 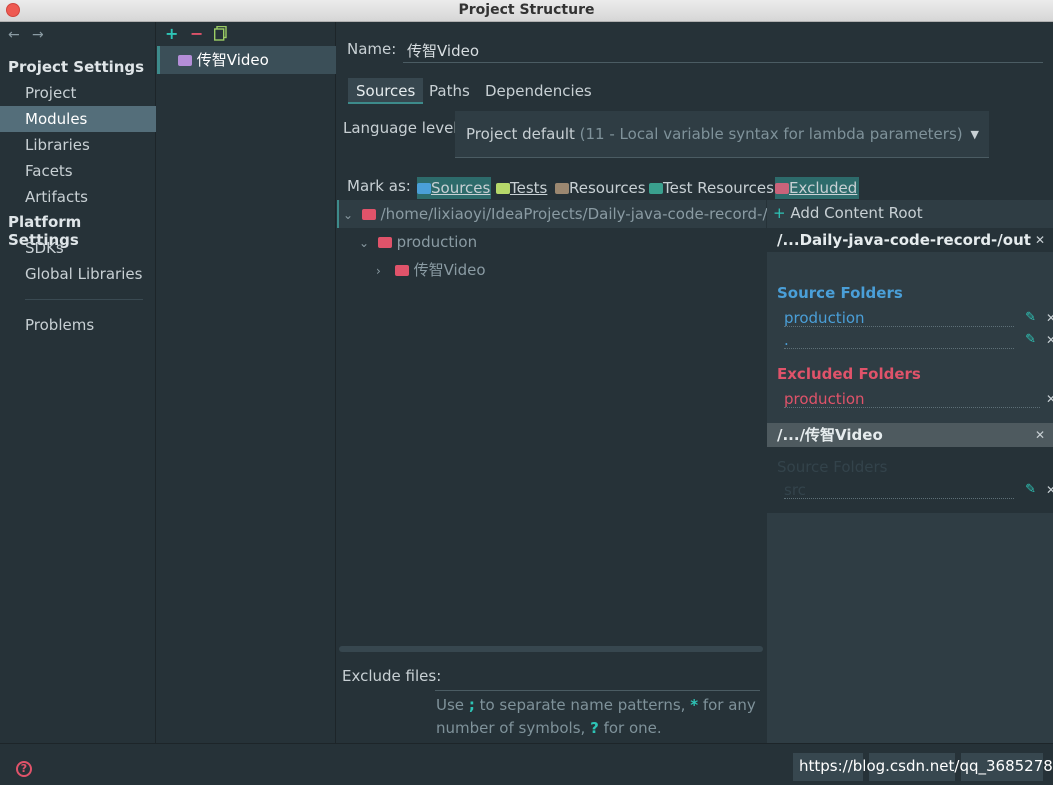 What do you see at coordinates (392, 676) in the screenshot?
I see `exclude-files-label: Exclude files:` at bounding box center [392, 676].